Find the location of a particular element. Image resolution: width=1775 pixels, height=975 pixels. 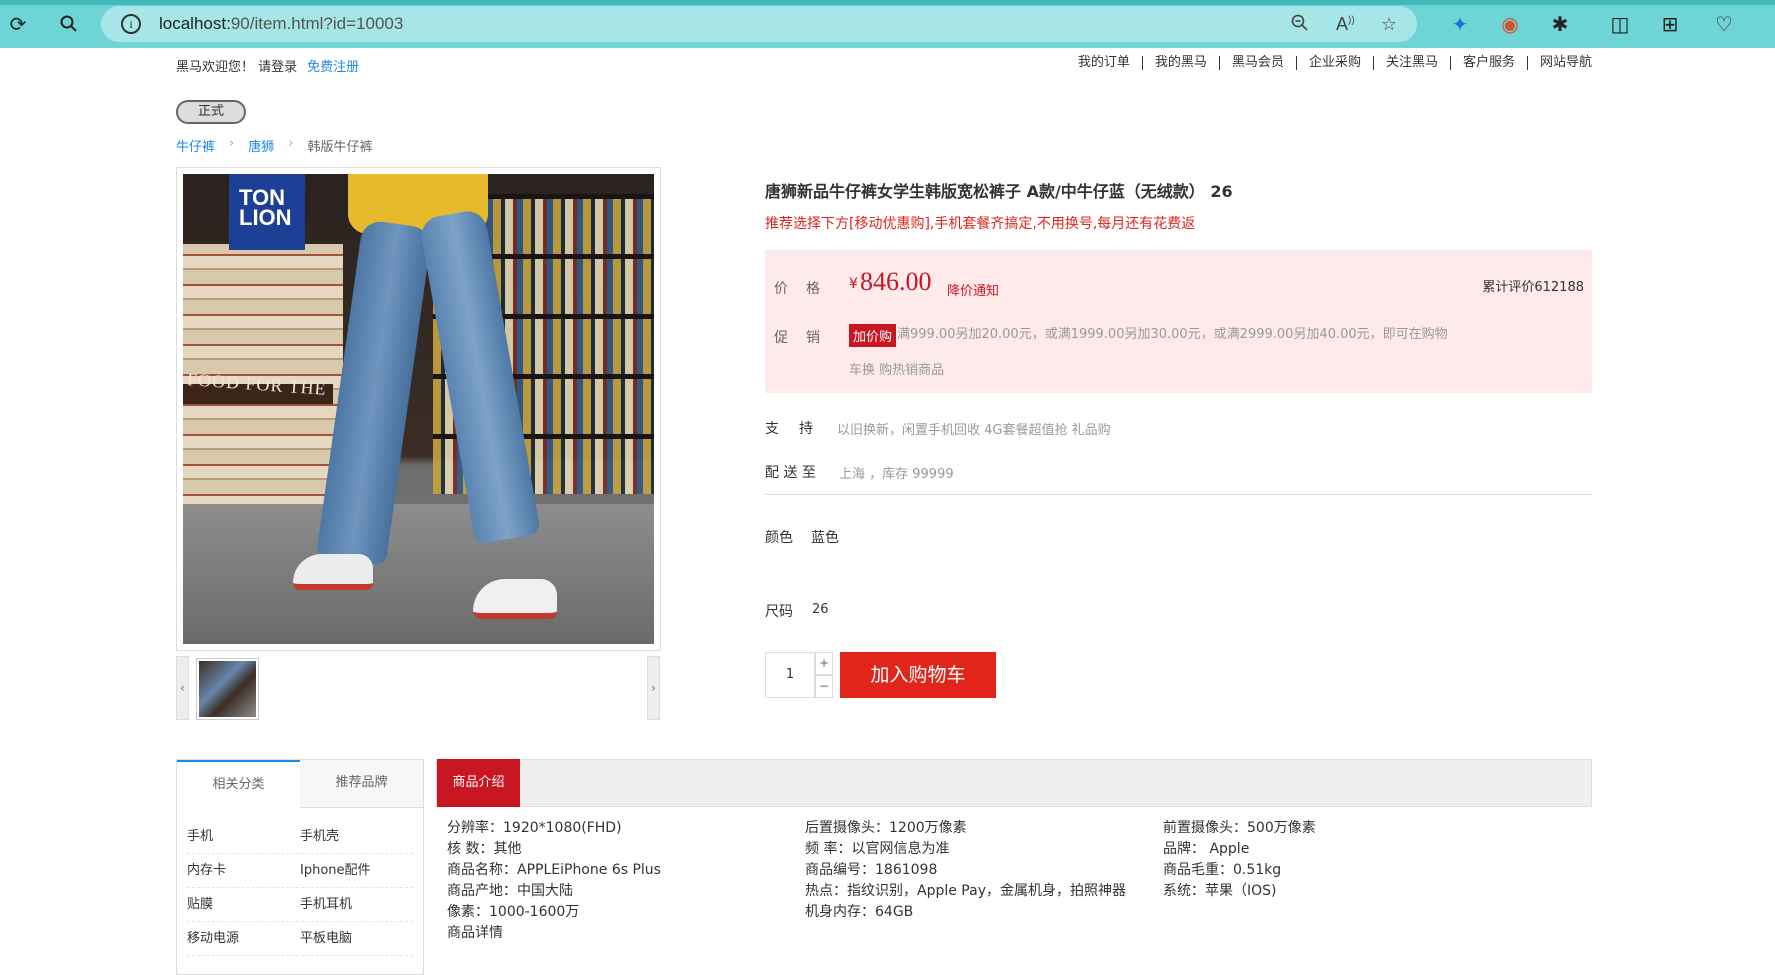

breadcrumb: 牛仔裤 › 唐狮 › 韩版牛仔裤 is located at coordinates (274, 145).